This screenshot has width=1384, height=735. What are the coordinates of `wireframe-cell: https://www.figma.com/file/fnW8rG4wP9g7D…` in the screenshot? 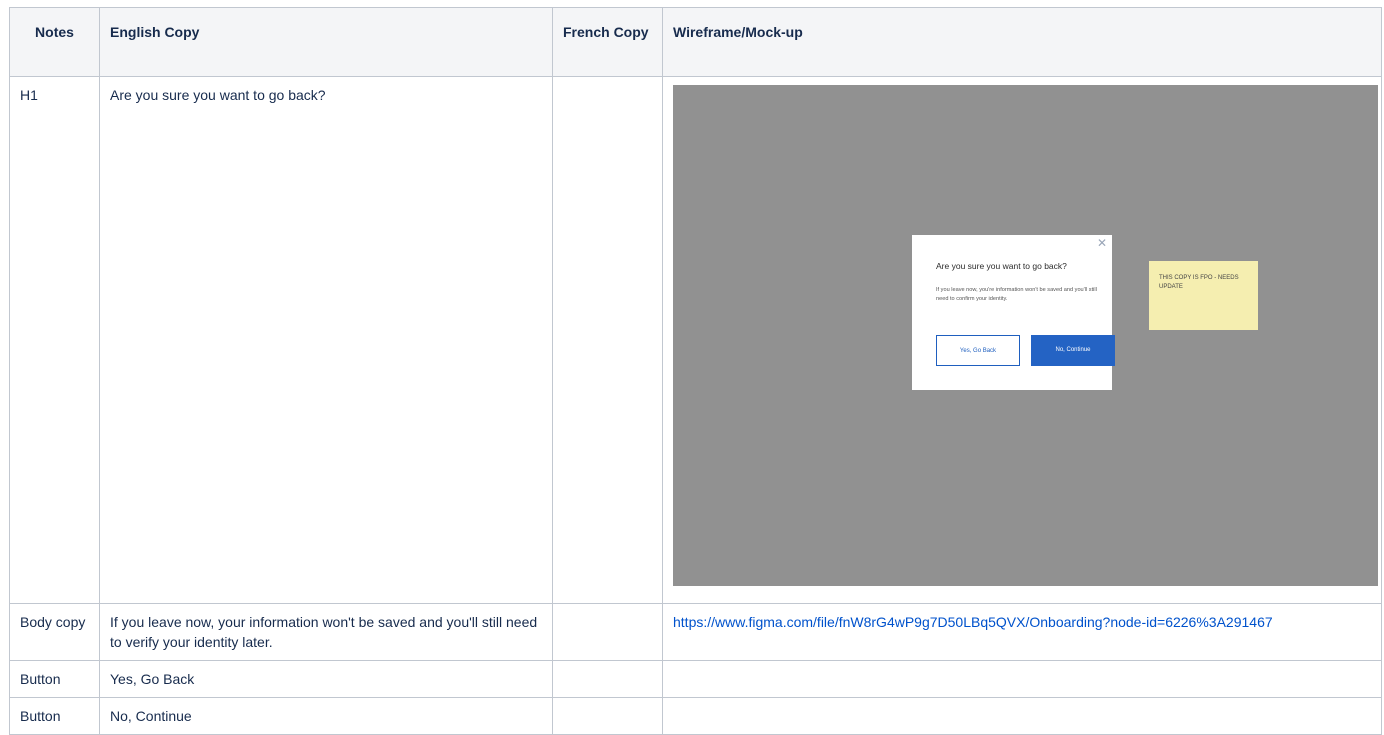 It's located at (1022, 632).